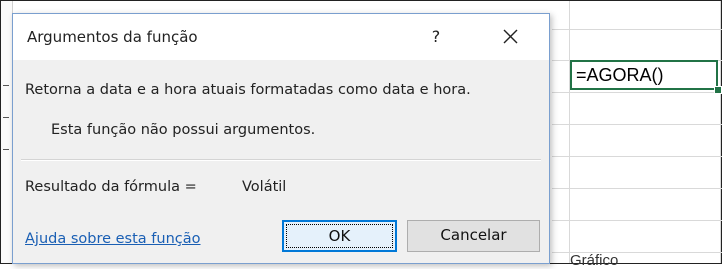 The height and width of the screenshot is (269, 722). I want to click on ok-button: OK, so click(339, 236).